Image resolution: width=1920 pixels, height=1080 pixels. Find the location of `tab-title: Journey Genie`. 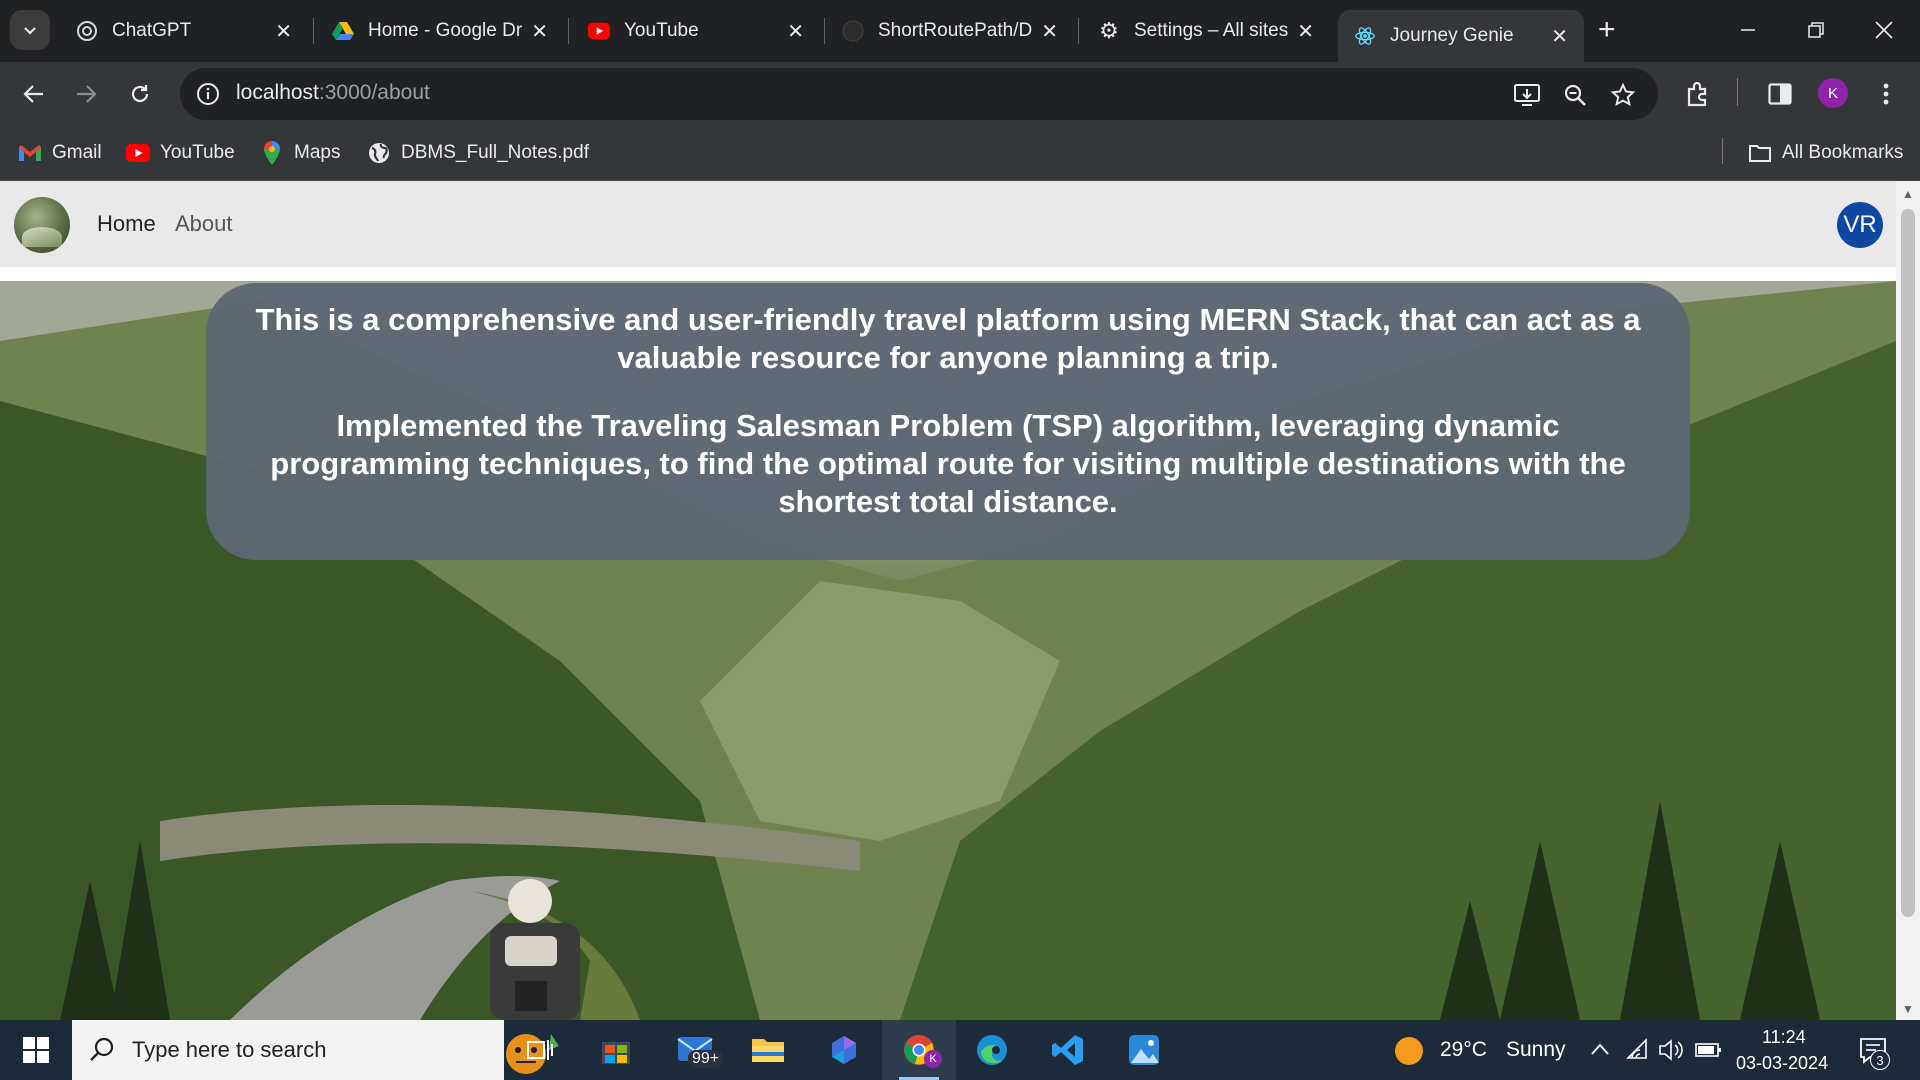

tab-title: Journey Genie is located at coordinates (1452, 35).